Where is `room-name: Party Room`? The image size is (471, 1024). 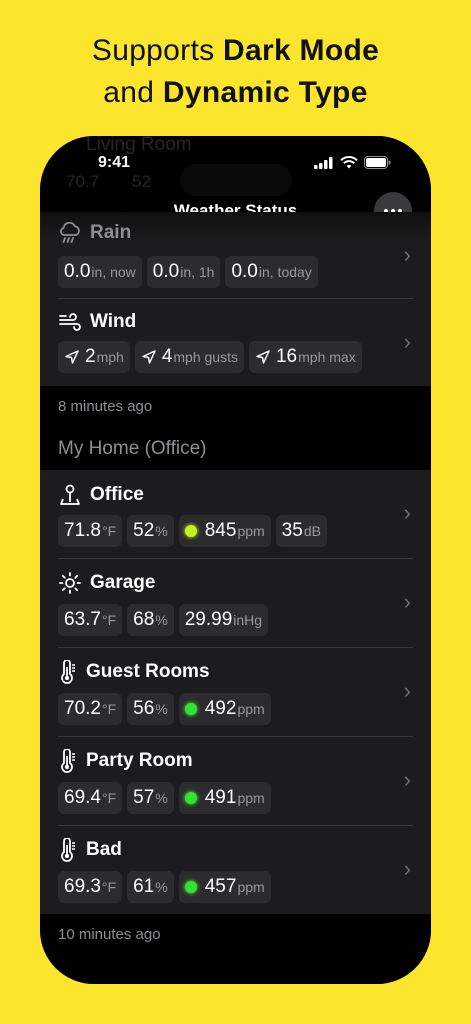 room-name: Party Room is located at coordinates (139, 760).